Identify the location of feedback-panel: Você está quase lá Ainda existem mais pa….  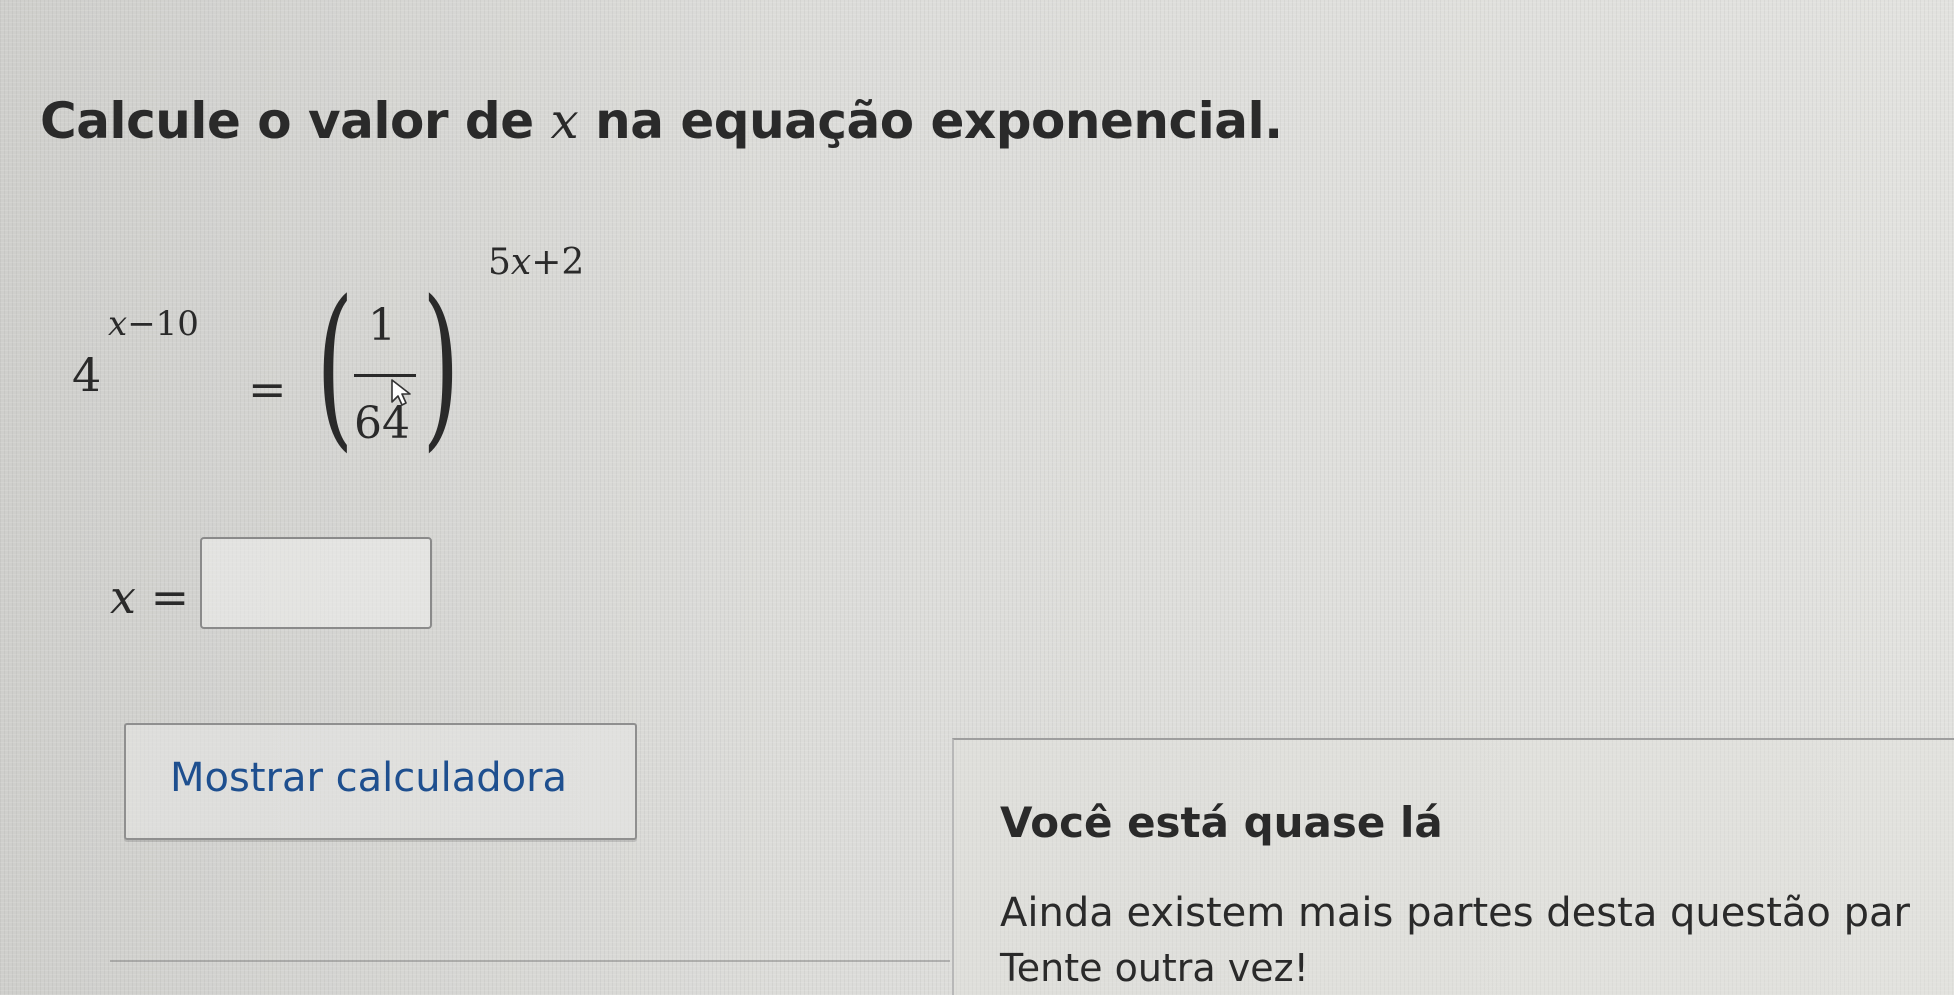
(1453, 866).